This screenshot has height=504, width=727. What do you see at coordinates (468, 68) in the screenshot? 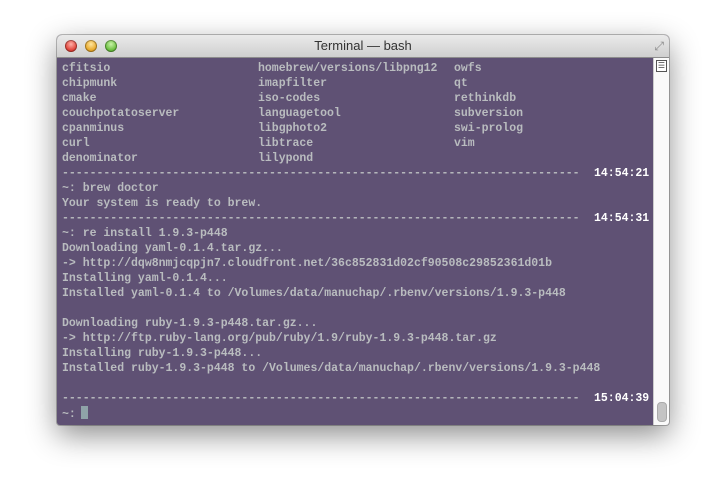
I see `formula-name: owfs` at bounding box center [468, 68].